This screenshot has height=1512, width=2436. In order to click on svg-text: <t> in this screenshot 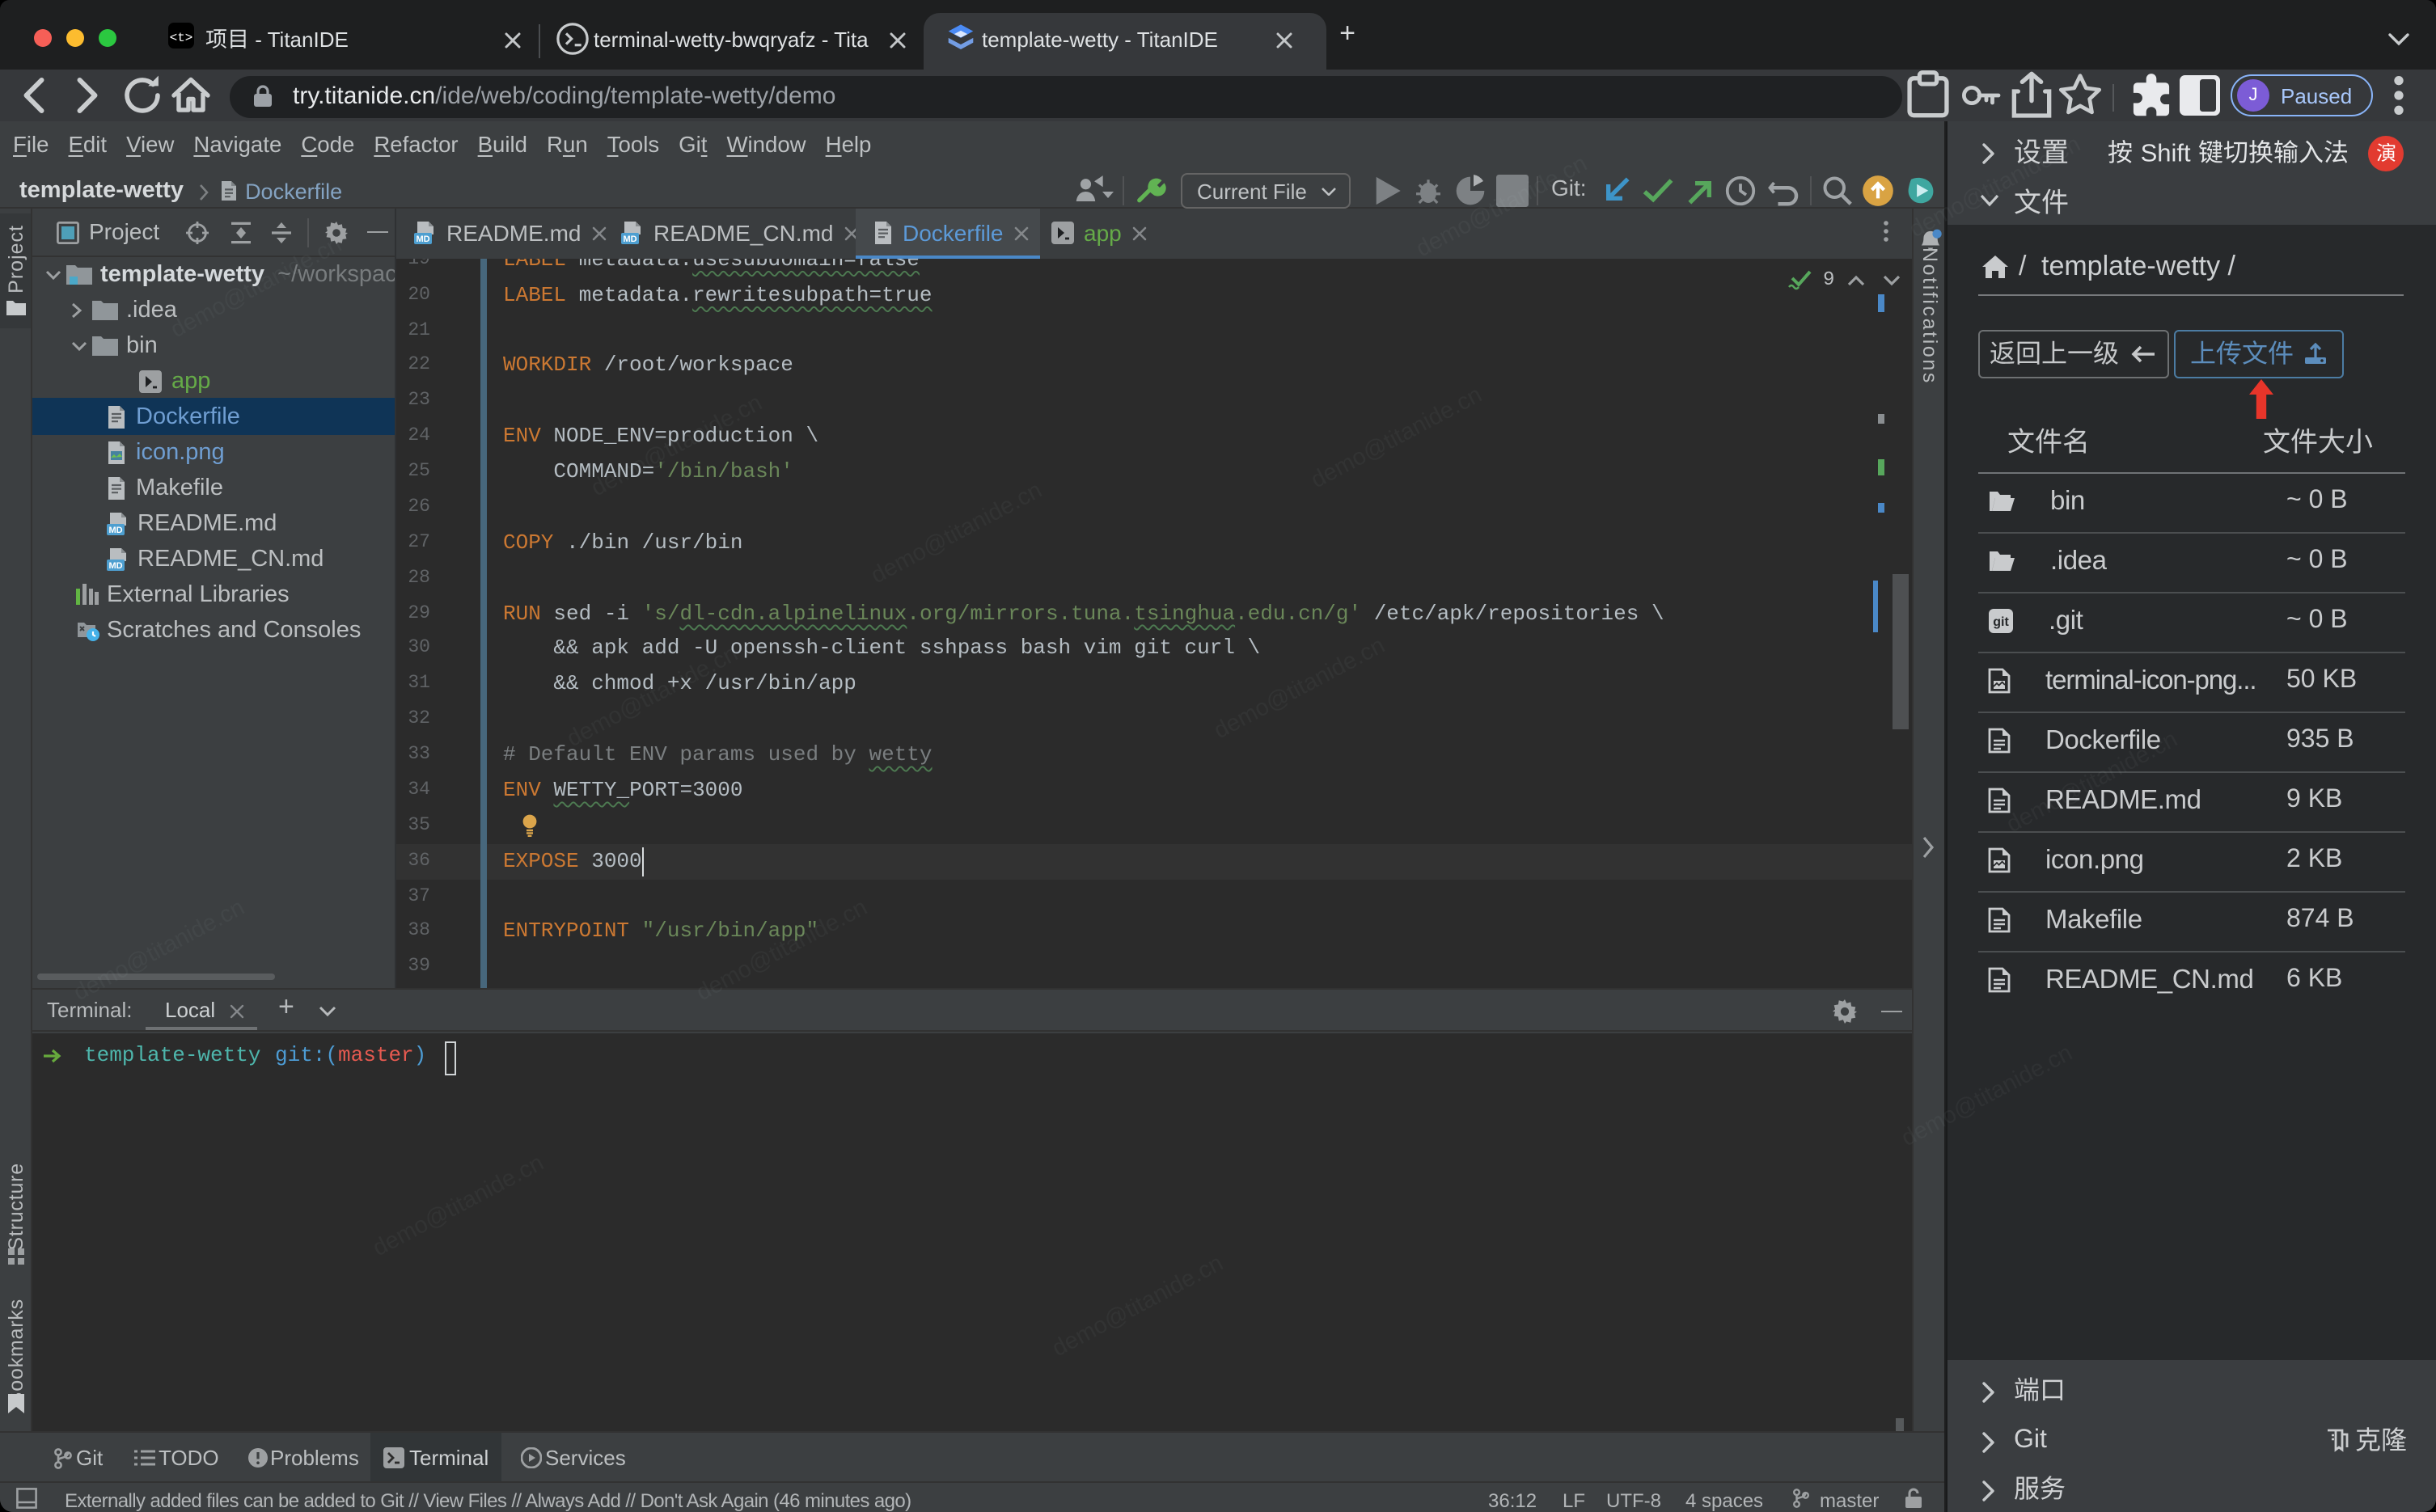, I will do `click(181, 37)`.